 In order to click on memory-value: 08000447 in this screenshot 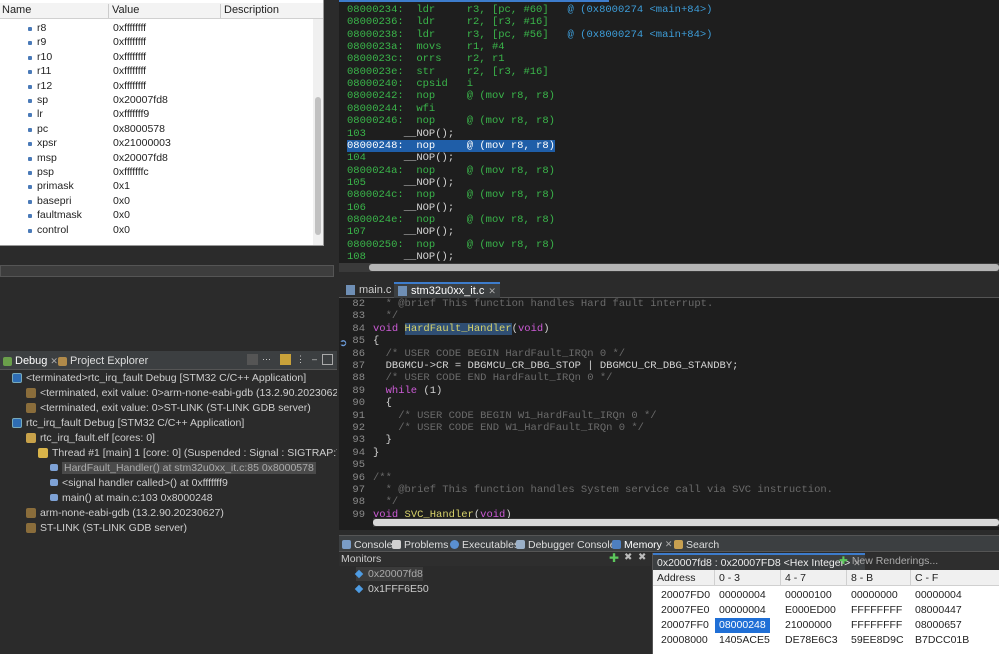, I will do `click(938, 610)`.